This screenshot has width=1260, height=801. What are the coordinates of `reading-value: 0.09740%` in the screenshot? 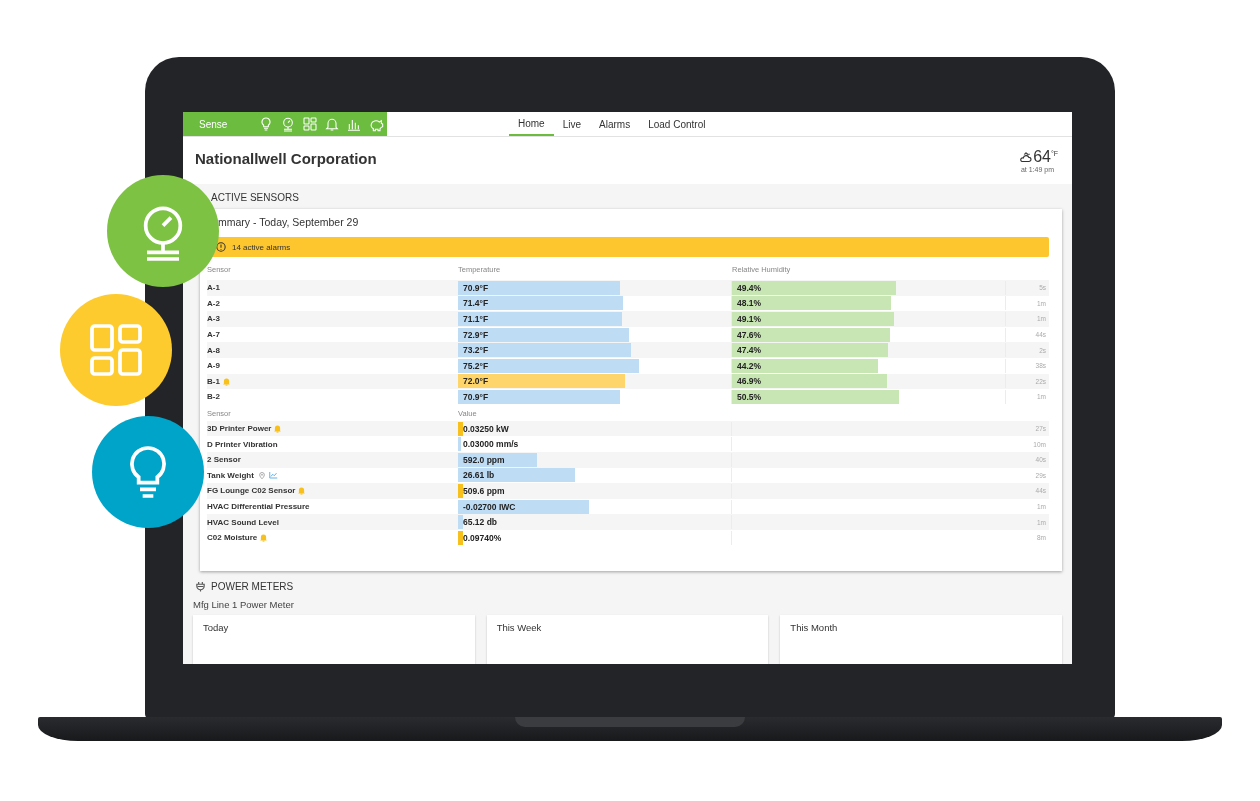 It's located at (482, 537).